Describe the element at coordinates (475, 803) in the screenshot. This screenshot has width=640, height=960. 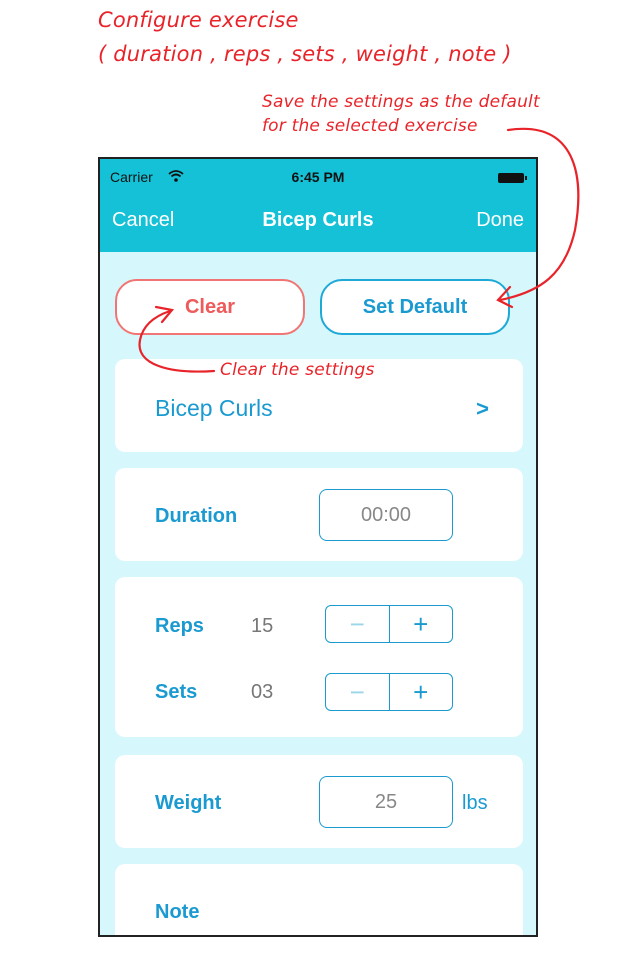
I see `weight-unit: lbs` at that location.